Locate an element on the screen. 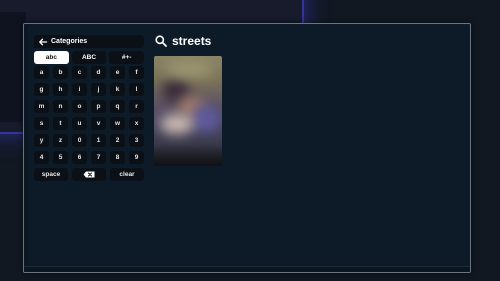 The width and height of the screenshot is (500, 281). key-i: i is located at coordinates (79, 89).